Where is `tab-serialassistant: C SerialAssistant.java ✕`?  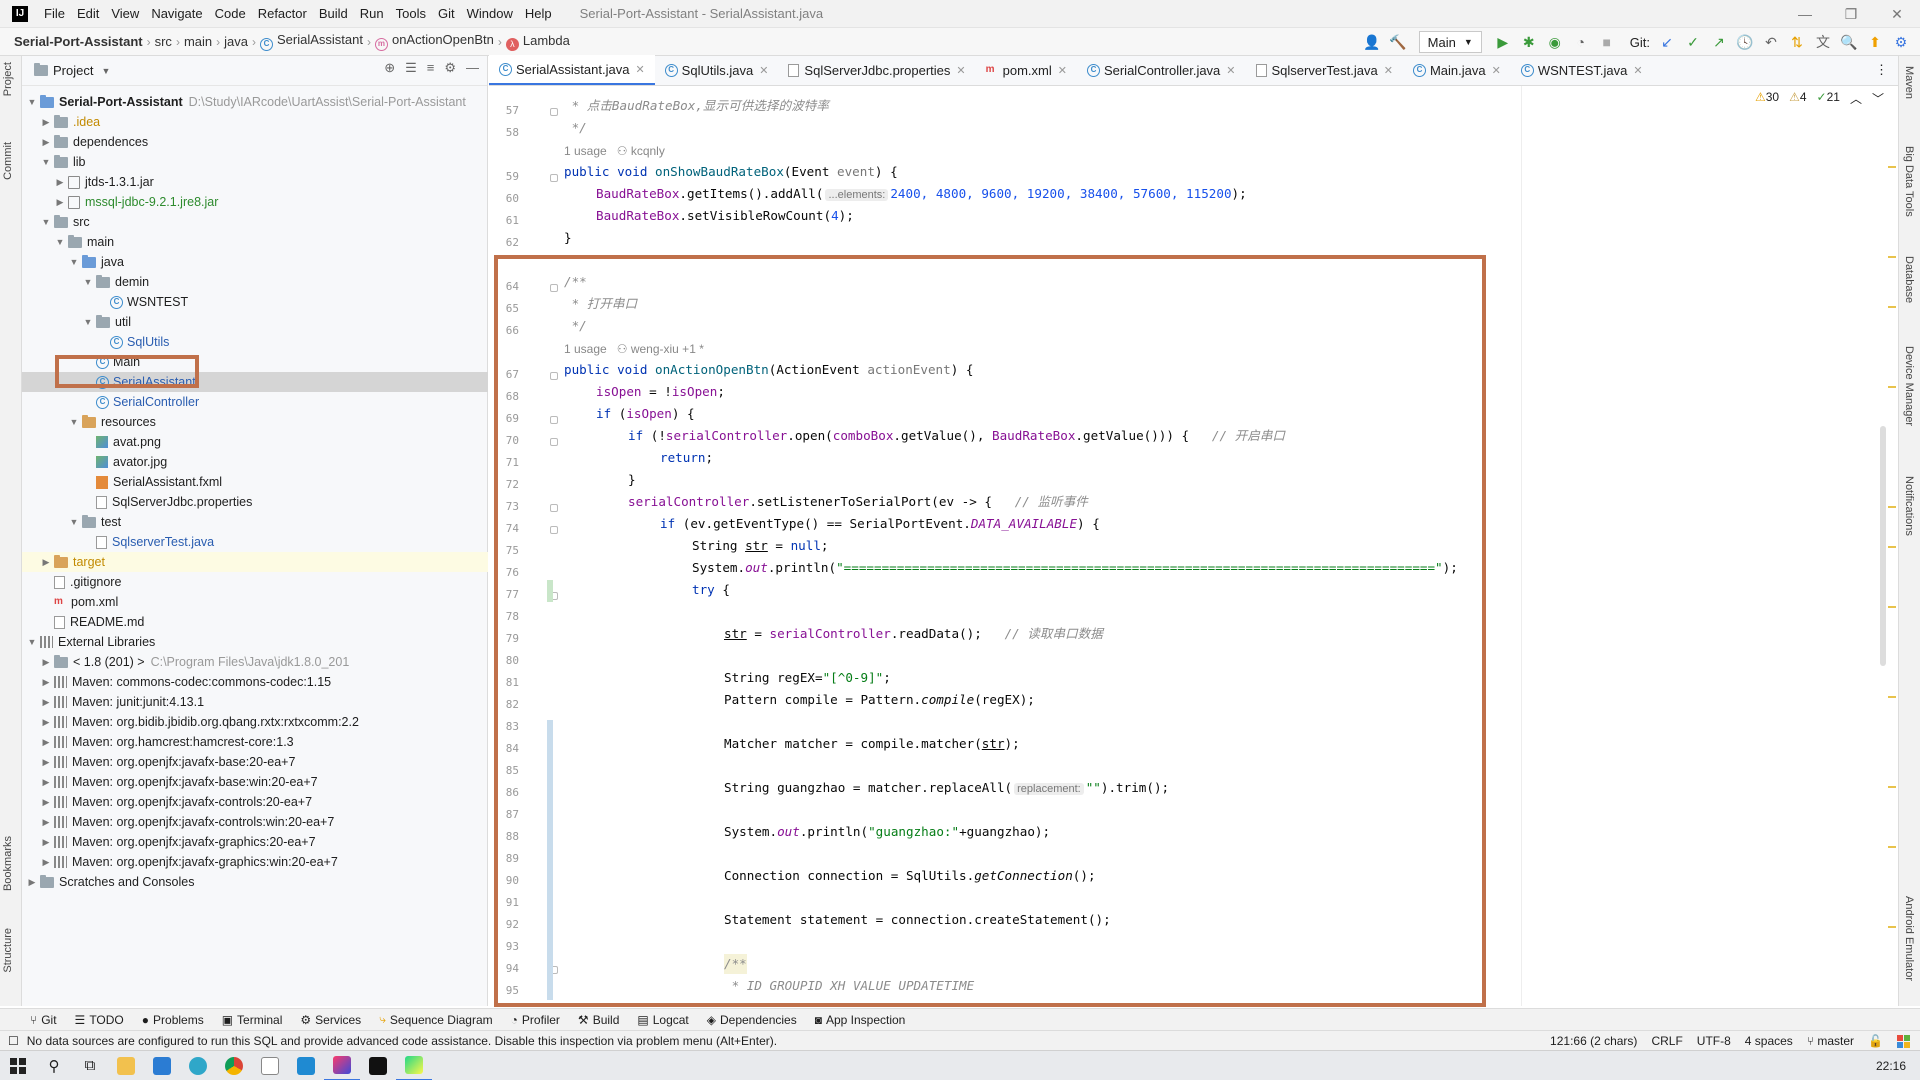 tab-serialassistant: C SerialAssistant.java ✕ is located at coordinates (572, 70).